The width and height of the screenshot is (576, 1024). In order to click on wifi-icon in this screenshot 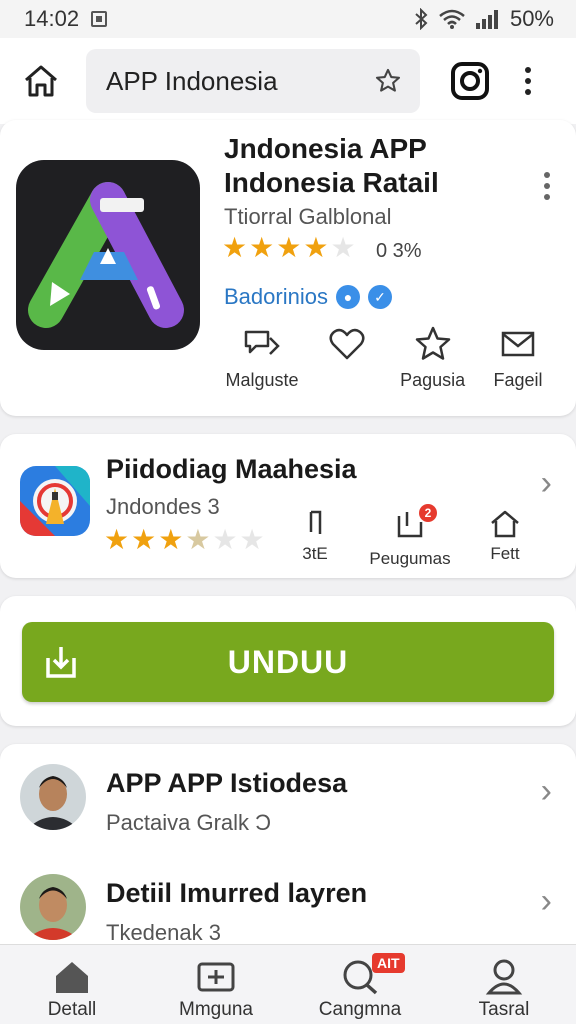, I will do `click(452, 19)`.